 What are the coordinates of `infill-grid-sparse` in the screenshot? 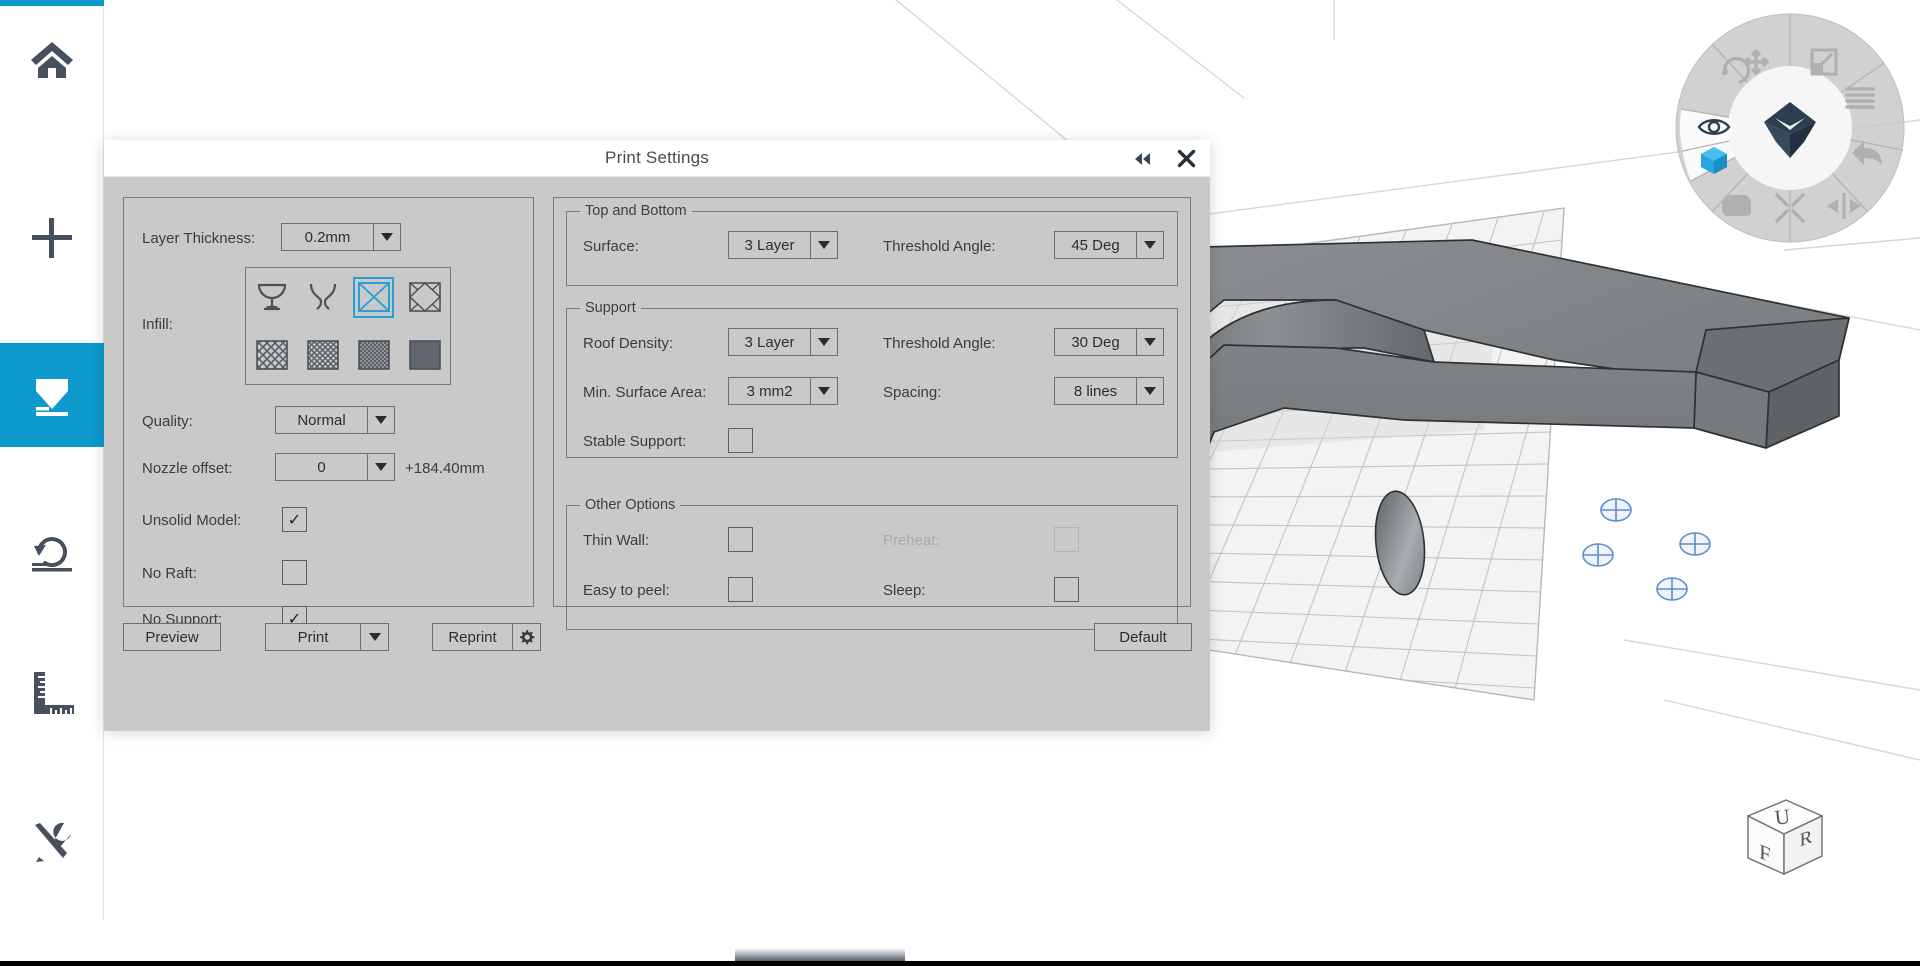 It's located at (271, 355).